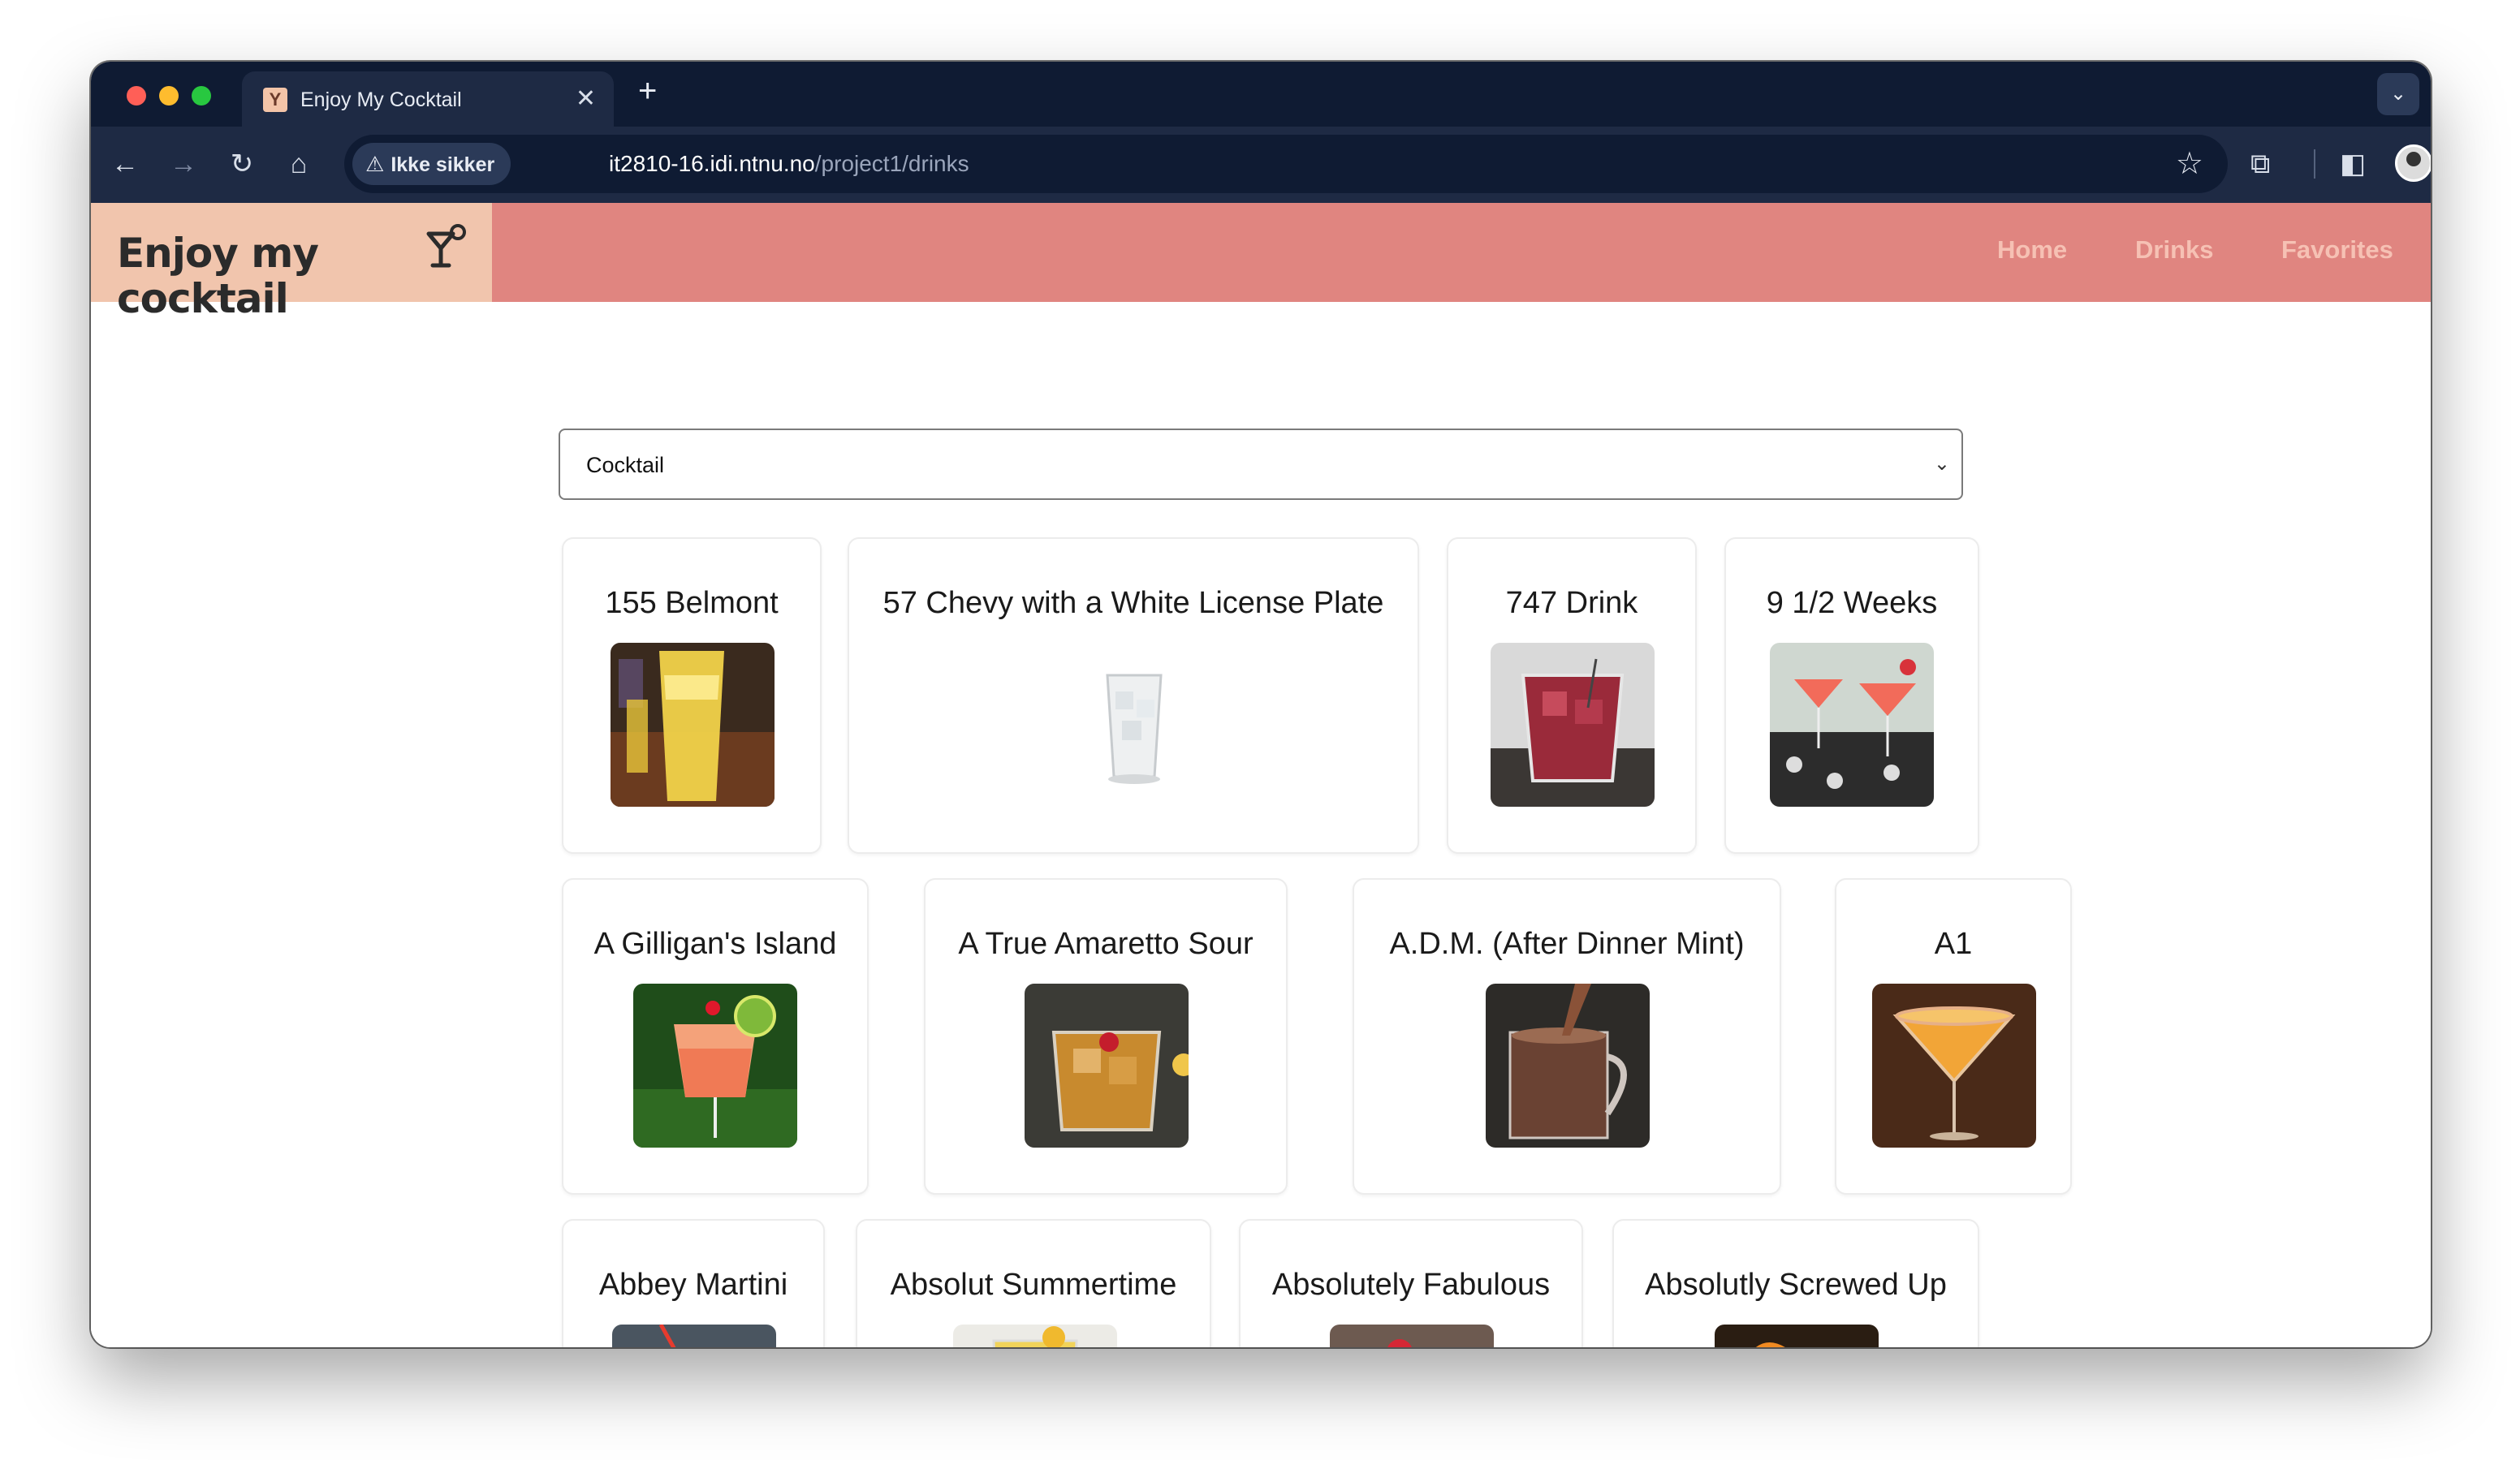  I want to click on home-icon: ⌂, so click(299, 164).